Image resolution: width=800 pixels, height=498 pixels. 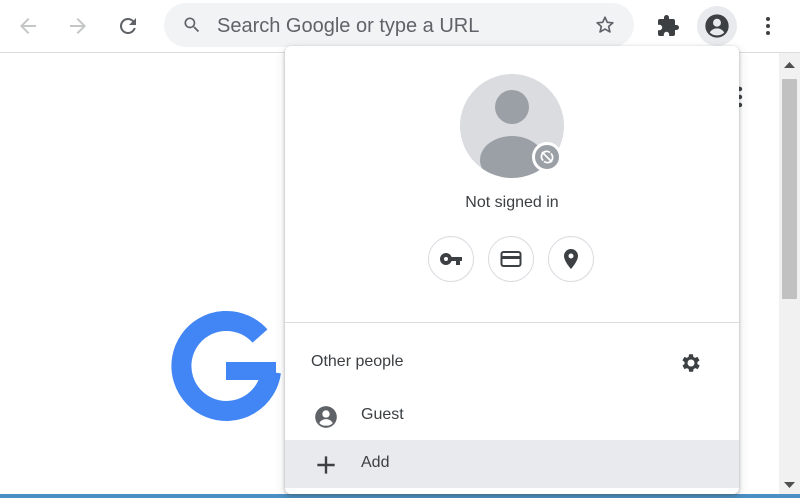 I want to click on profile-button, so click(x=717, y=26).